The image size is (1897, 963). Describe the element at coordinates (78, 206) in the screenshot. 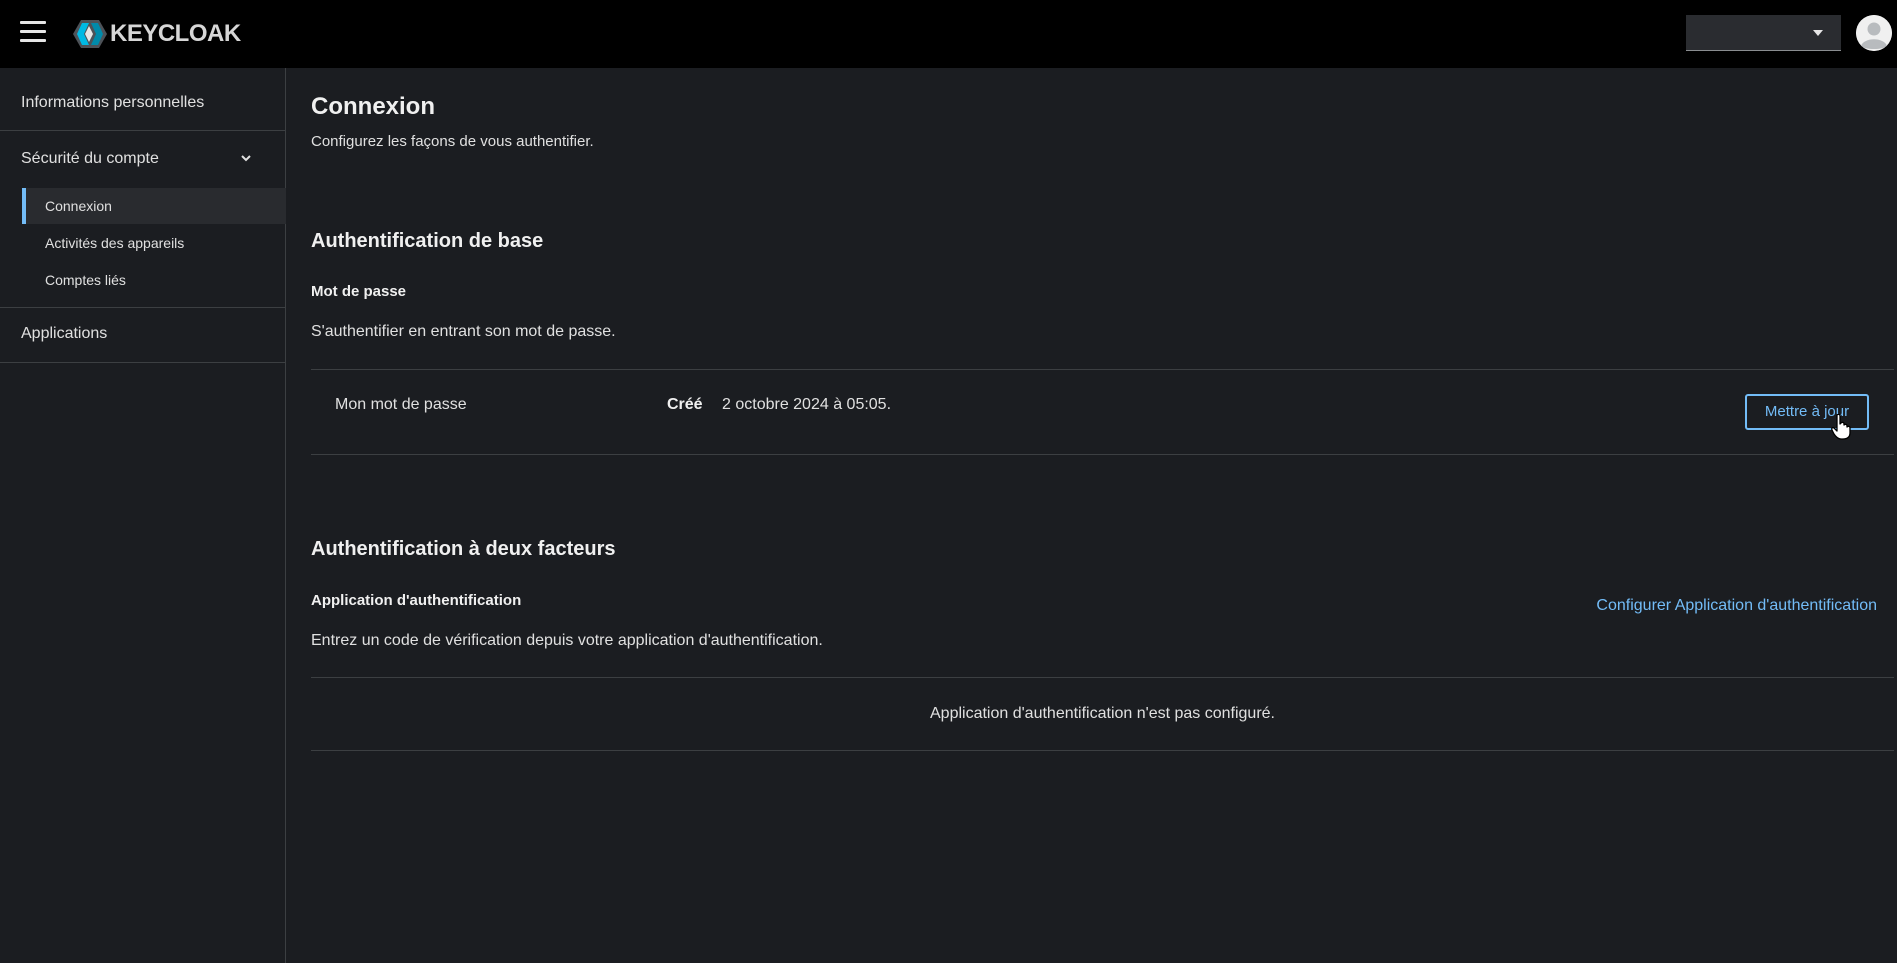

I see `sidebar-item-label: Connexion` at that location.